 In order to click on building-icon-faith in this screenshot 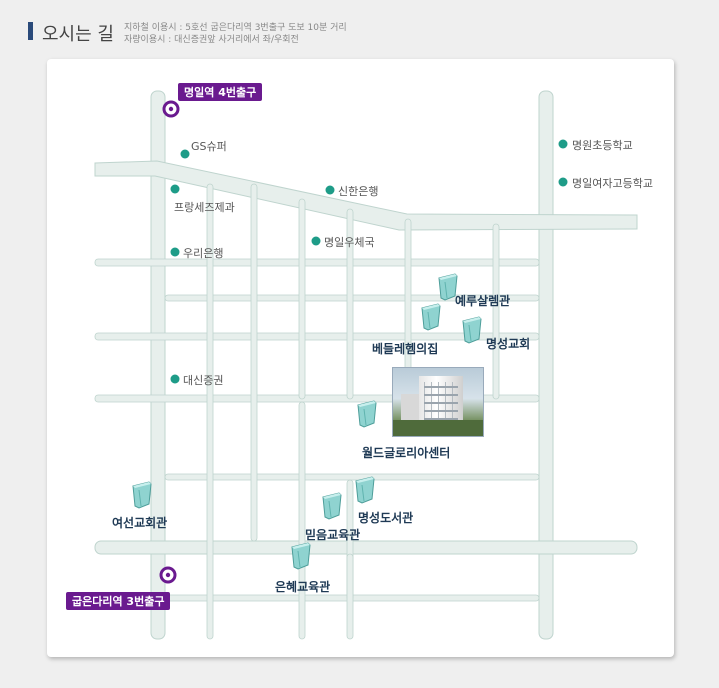, I will do `click(332, 506)`.